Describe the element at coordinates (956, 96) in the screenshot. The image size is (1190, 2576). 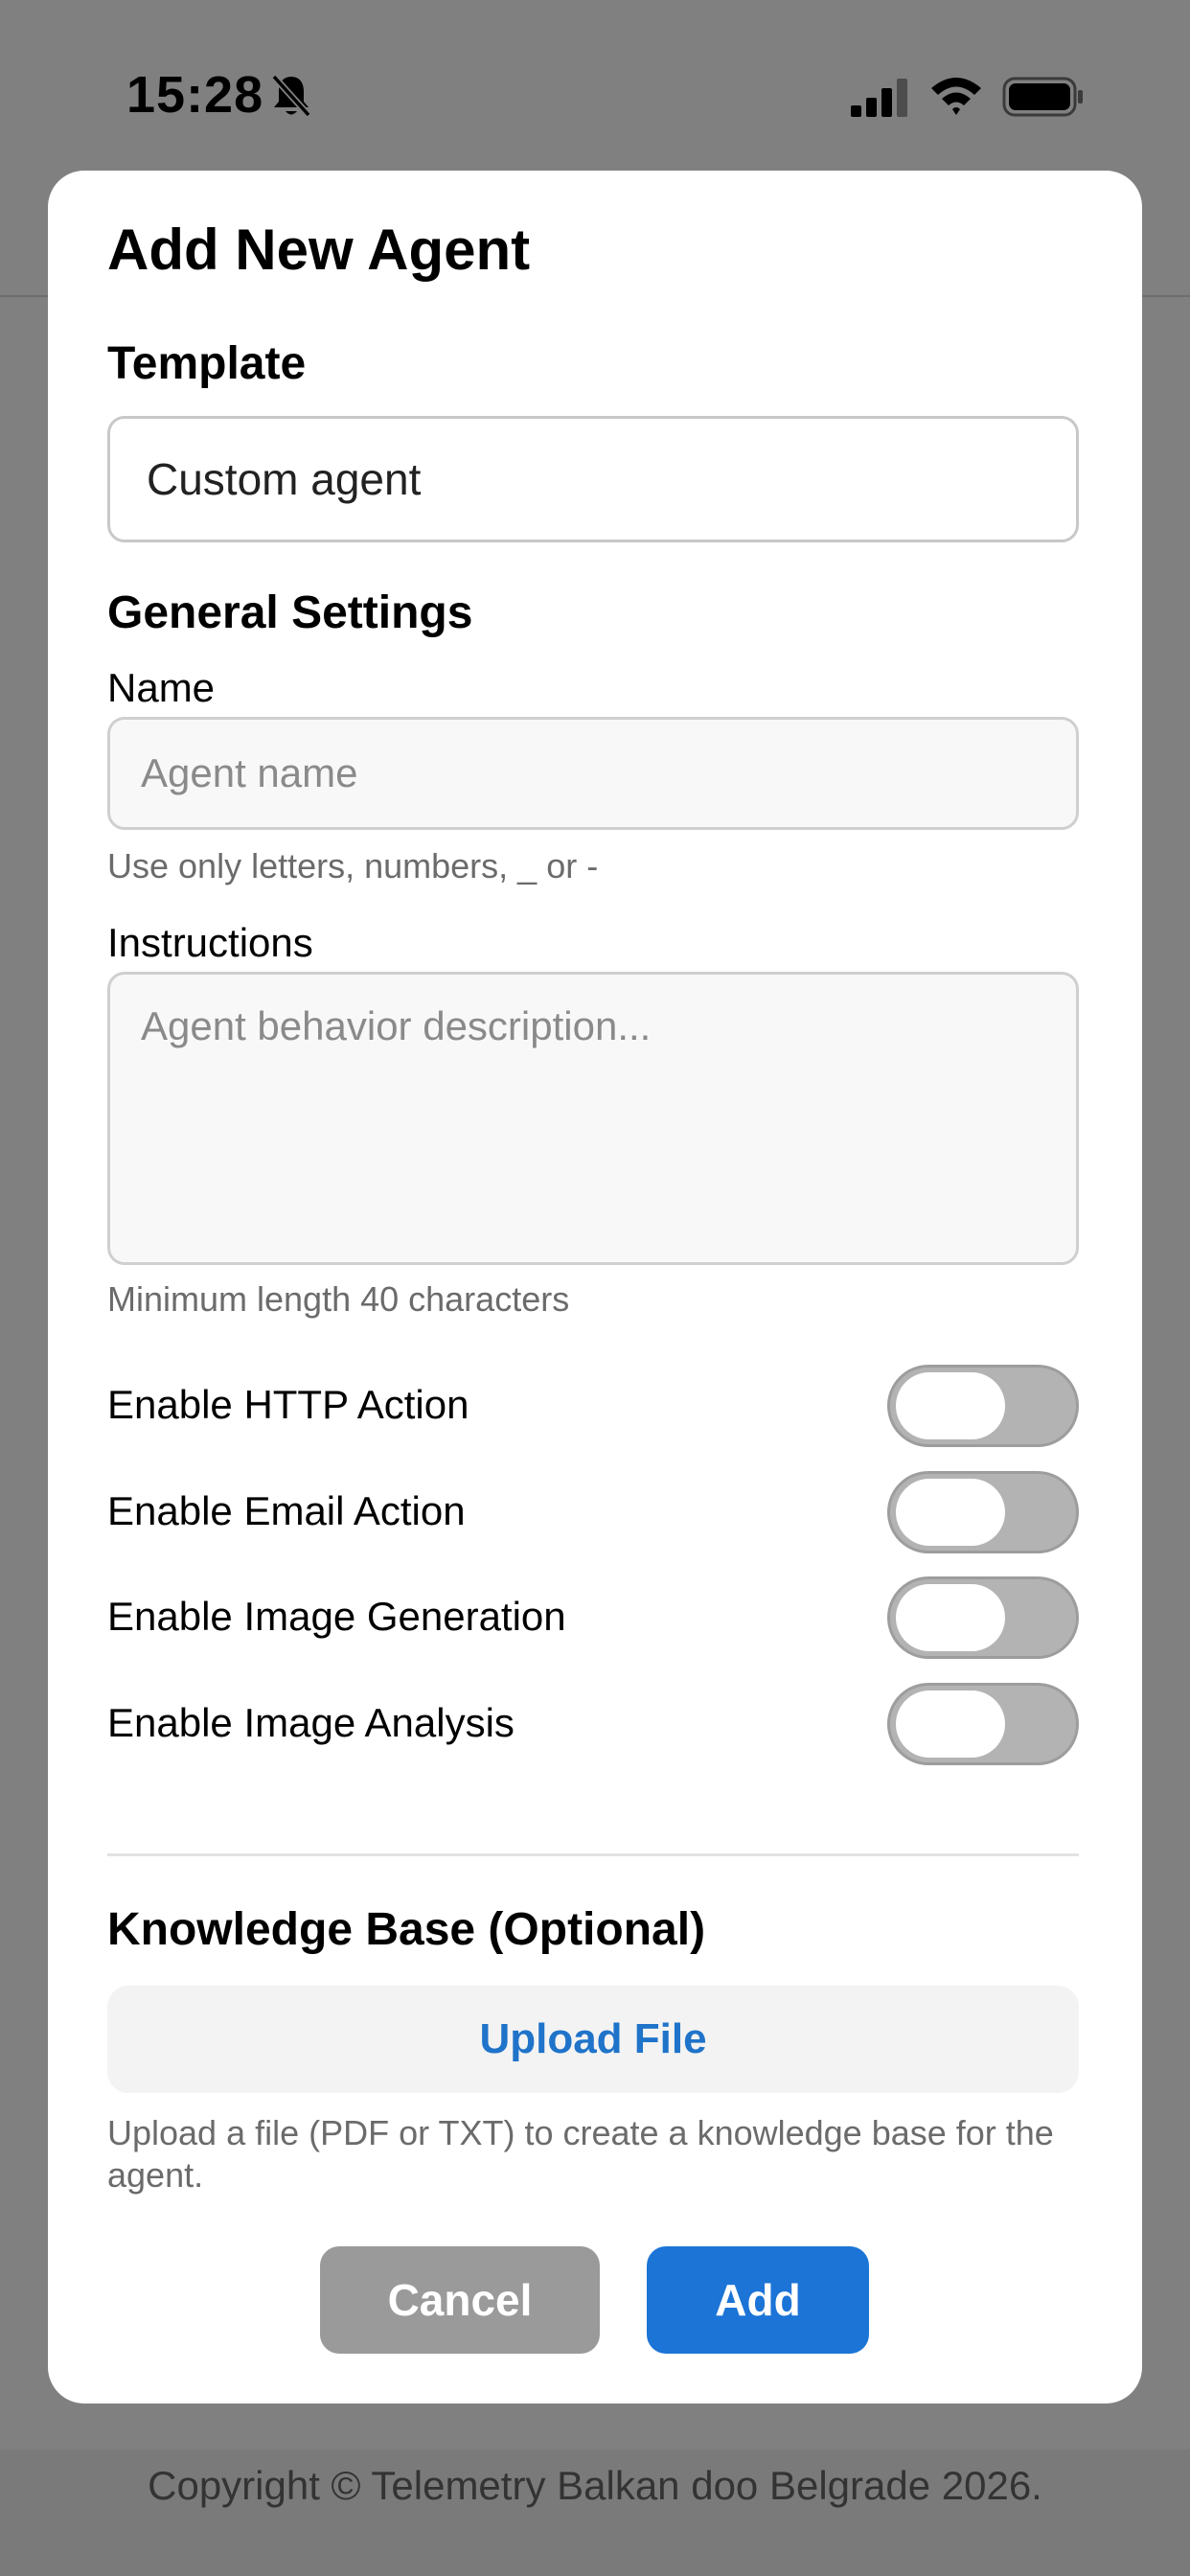
I see `wifi-icon` at that location.